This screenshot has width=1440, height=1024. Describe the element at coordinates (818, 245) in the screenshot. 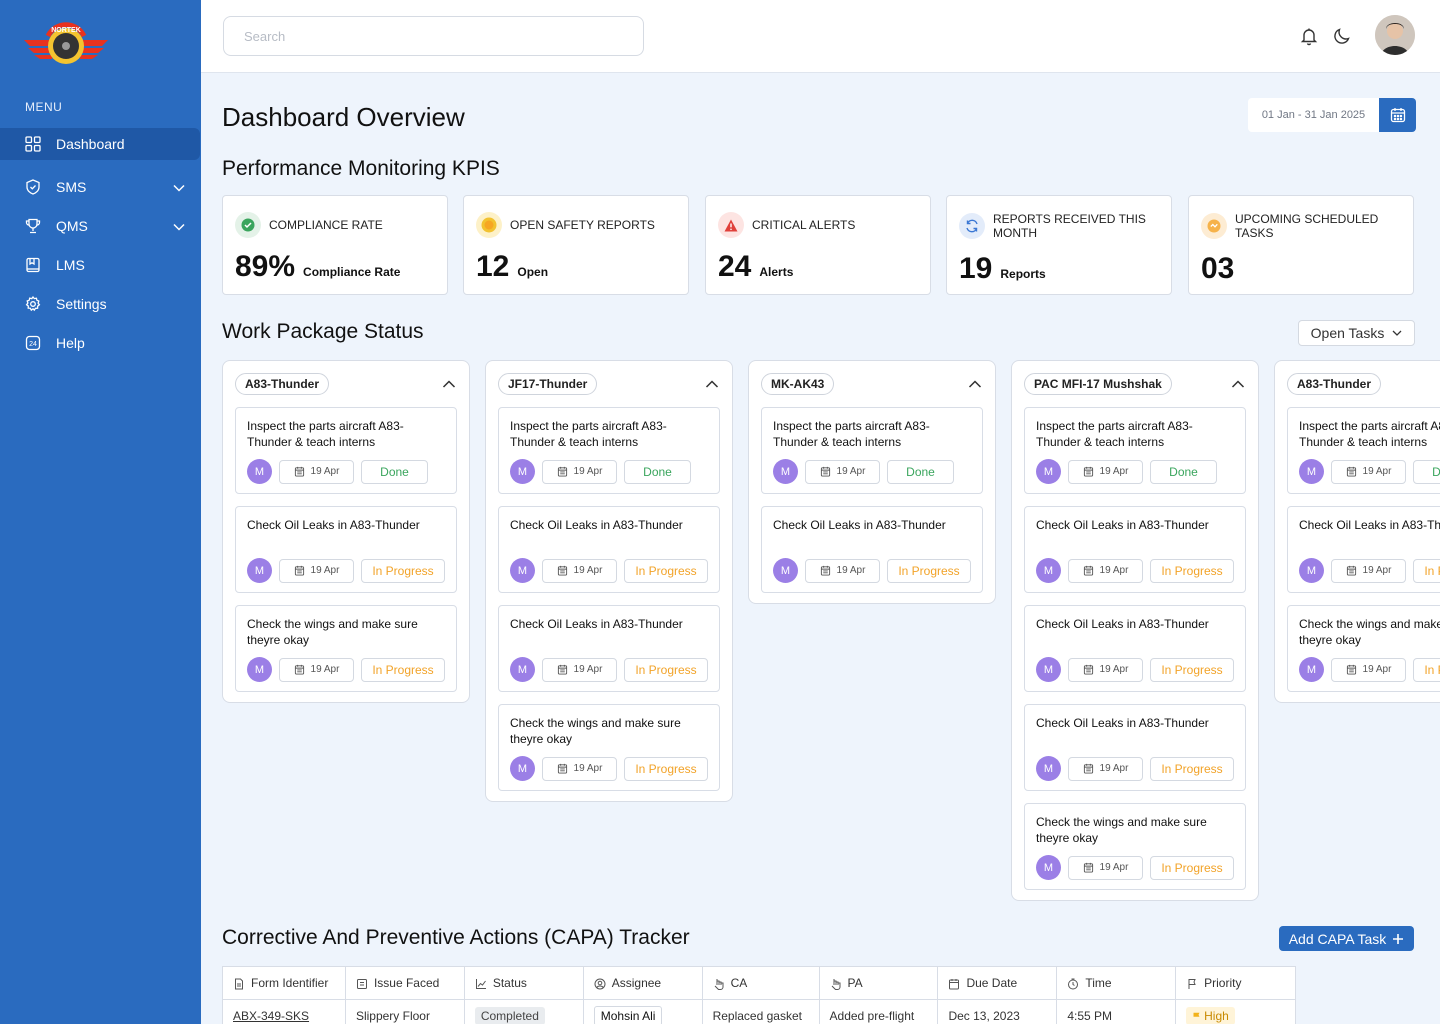

I see `kpi-card-critical-alerts: CRITICAL ALERTS 24 Alerts` at that location.